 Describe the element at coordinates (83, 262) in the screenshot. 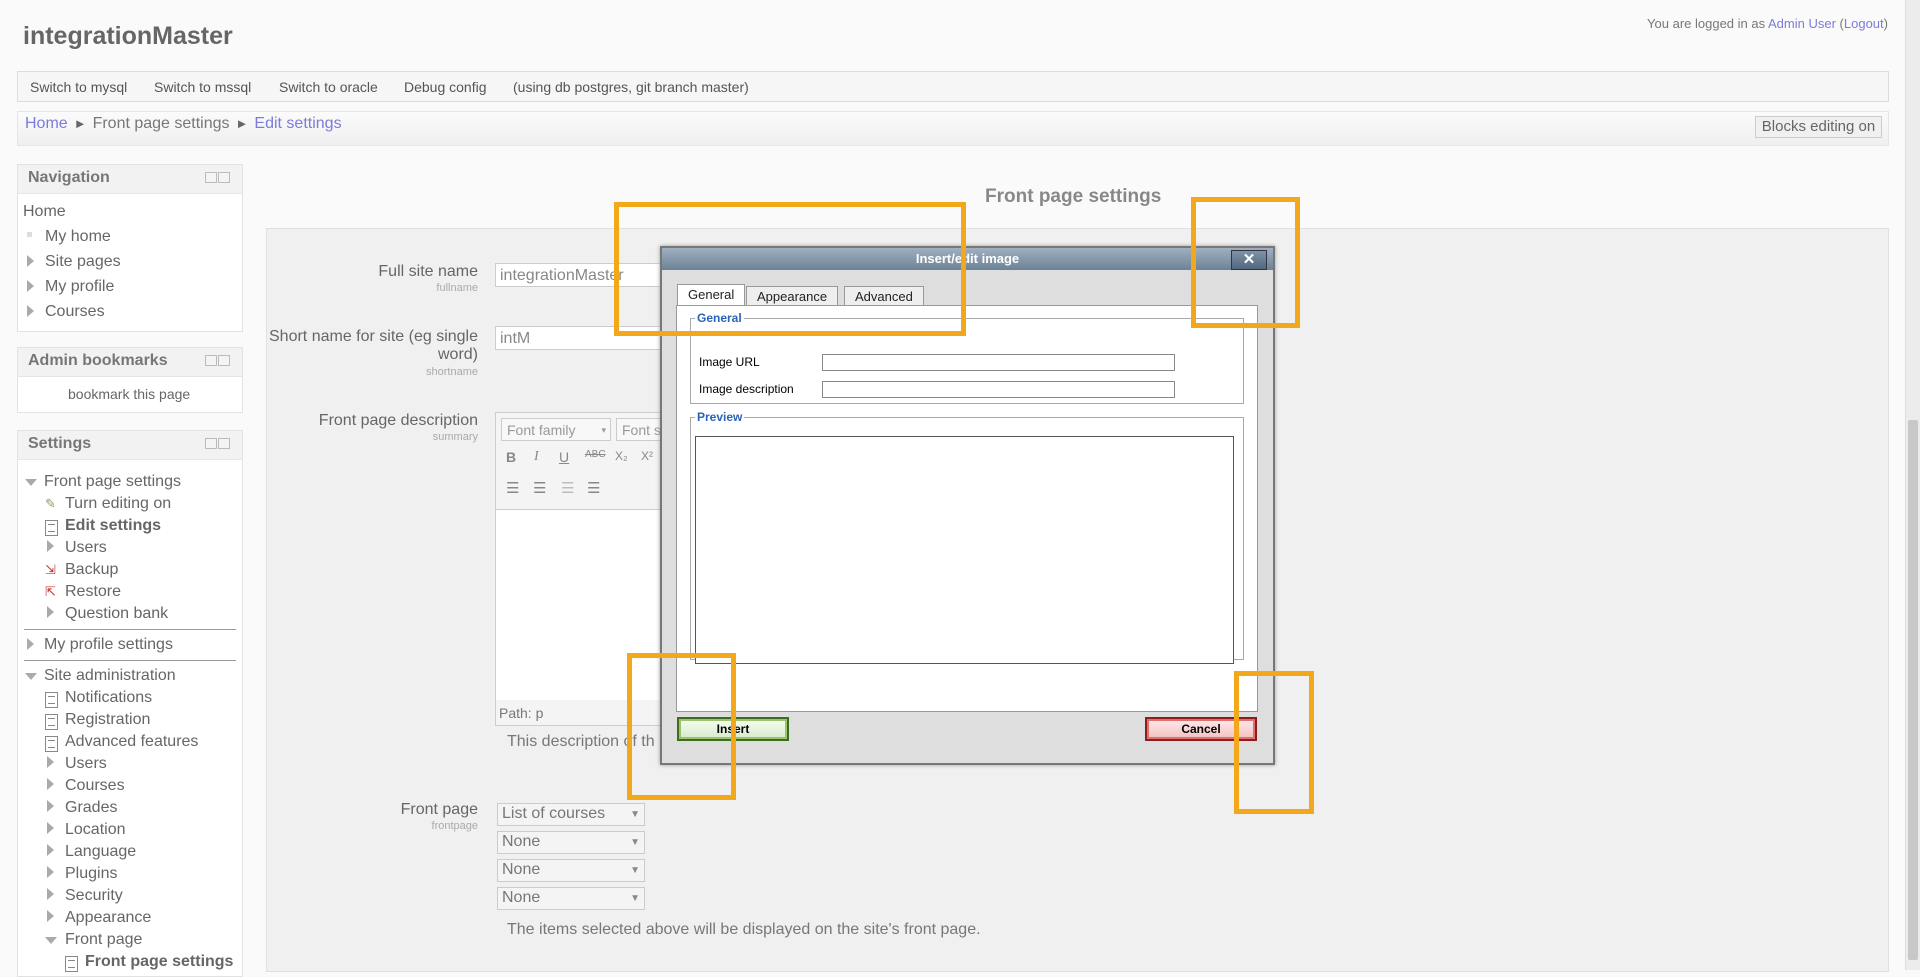

I see `nav-site-pages: Site pages` at that location.